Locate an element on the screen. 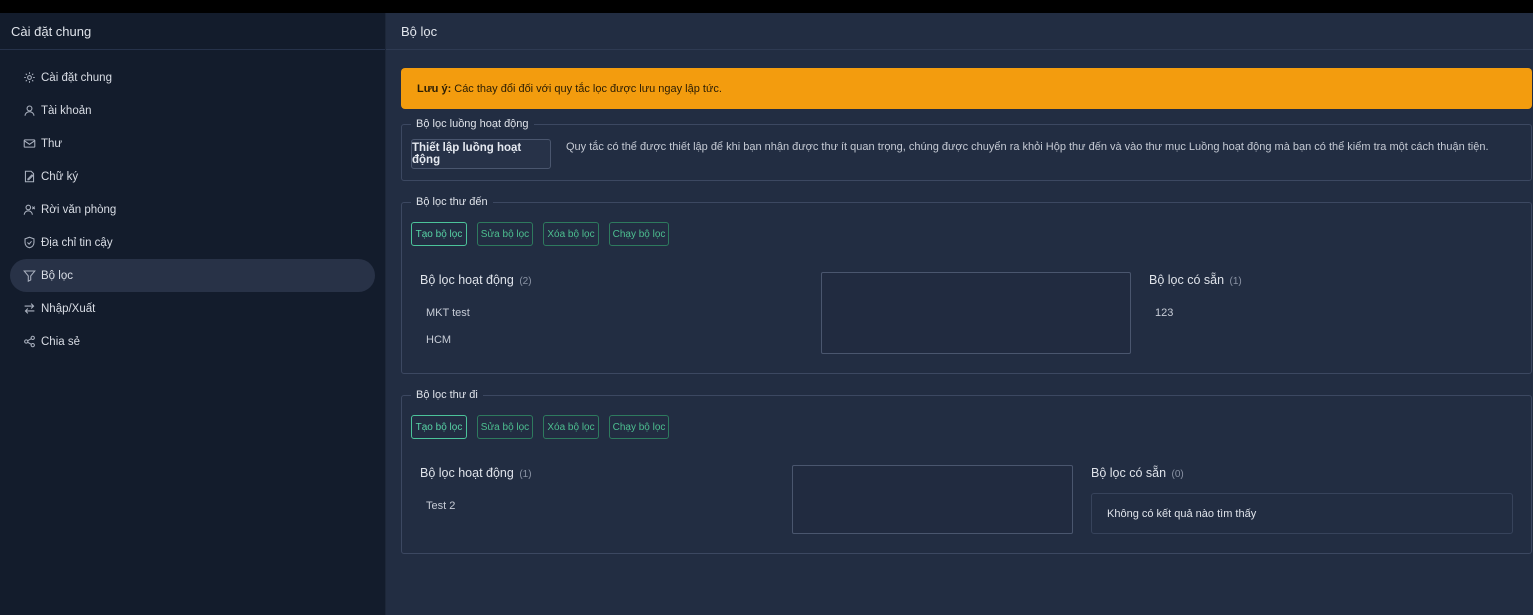 The height and width of the screenshot is (615, 1533). list-item: 123 is located at coordinates (1164, 313).